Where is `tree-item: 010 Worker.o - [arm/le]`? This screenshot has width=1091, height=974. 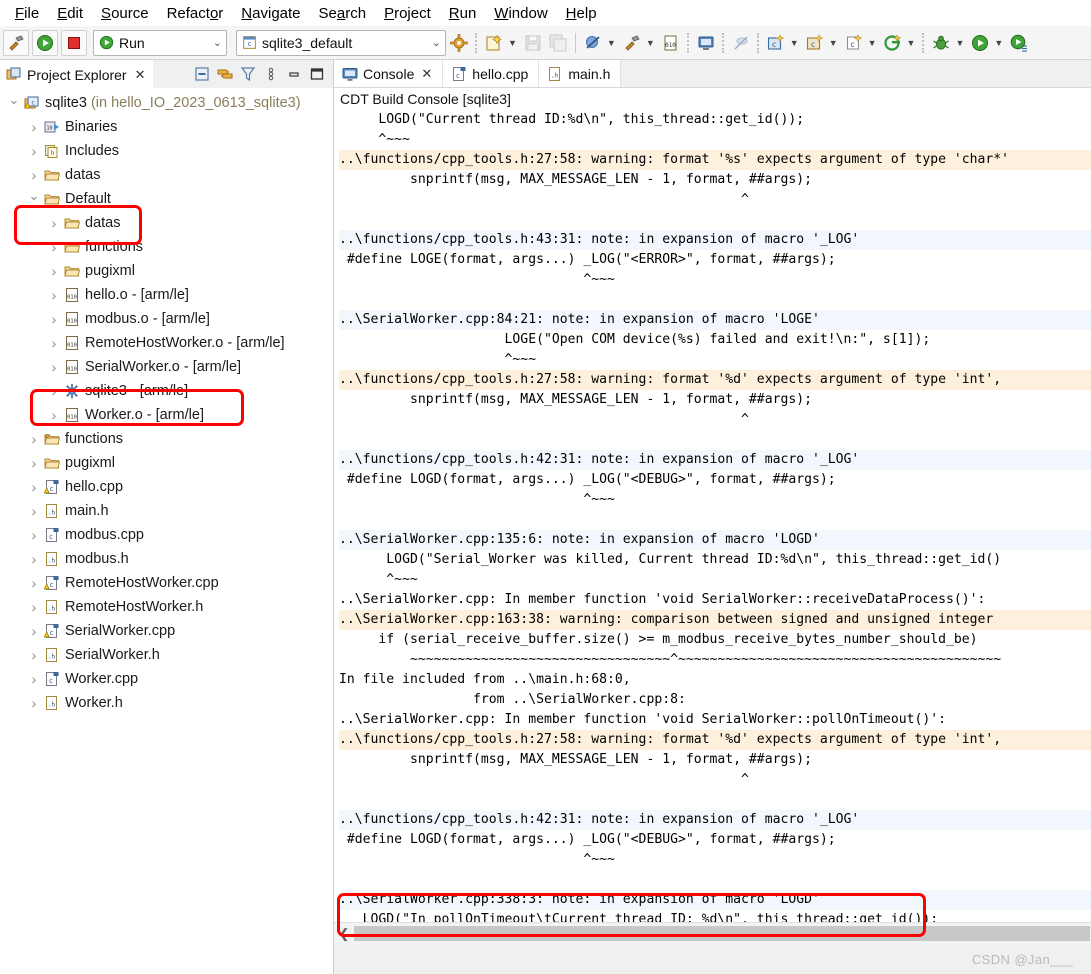
tree-item: 010 Worker.o - [arm/le] is located at coordinates (166, 415).